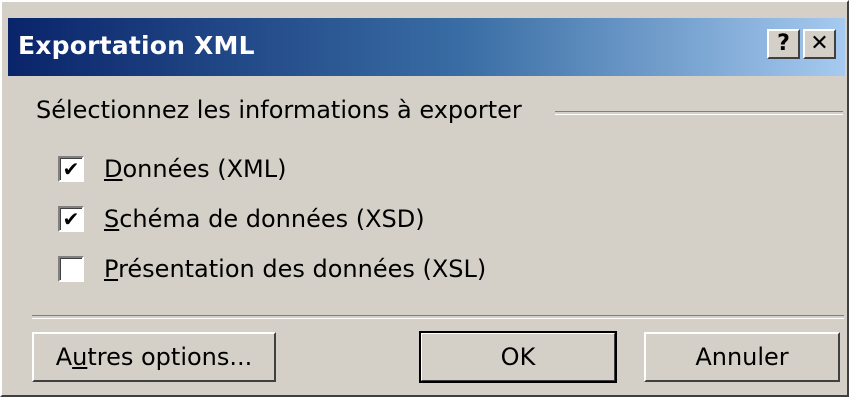  Describe the element at coordinates (426, 47) in the screenshot. I see `title-bar: Exportation XML ? ✕` at that location.